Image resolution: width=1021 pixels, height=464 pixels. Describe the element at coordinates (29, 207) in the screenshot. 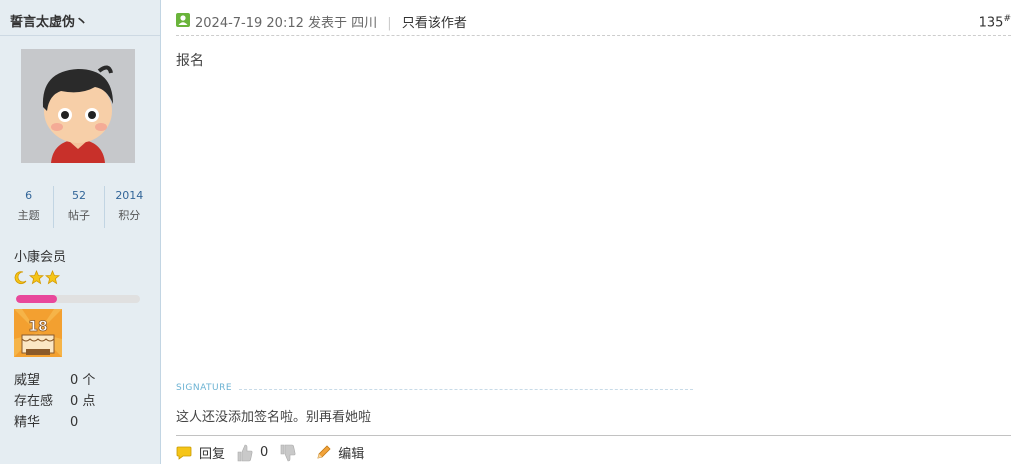

I see `stat-threads: 6 主题` at that location.